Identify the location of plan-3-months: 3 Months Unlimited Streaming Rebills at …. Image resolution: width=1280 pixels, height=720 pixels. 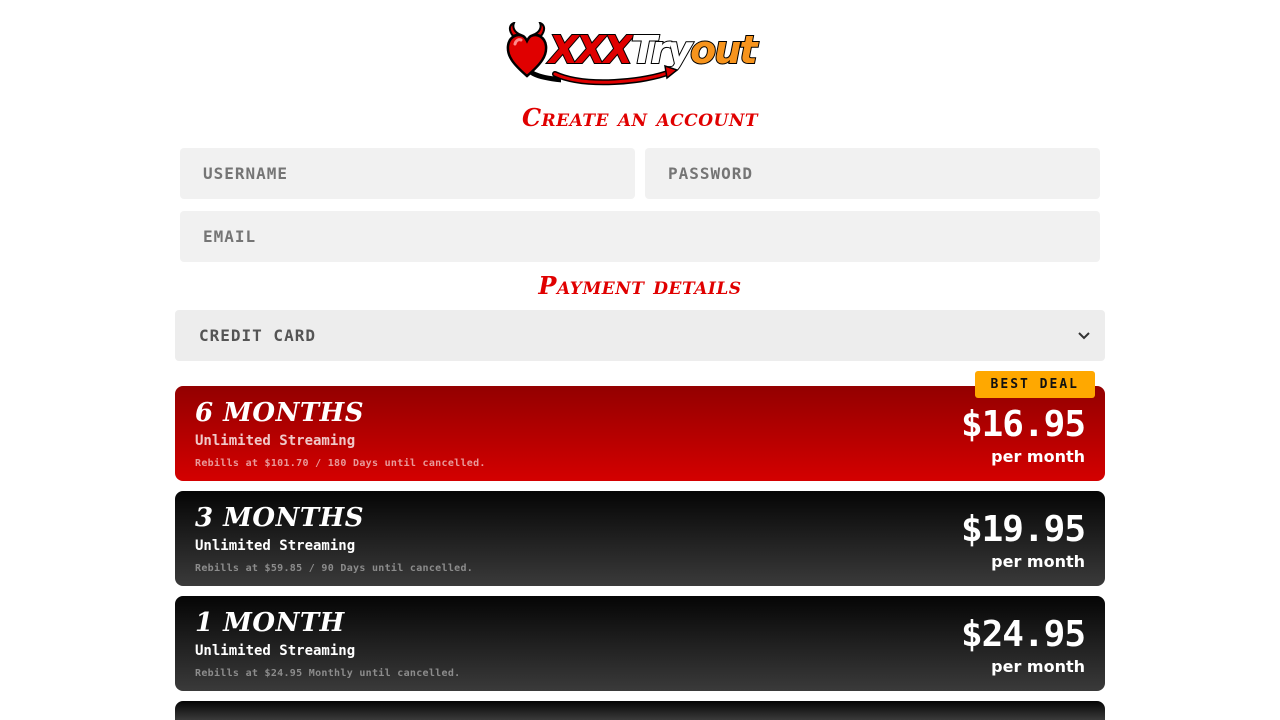
(640, 538).